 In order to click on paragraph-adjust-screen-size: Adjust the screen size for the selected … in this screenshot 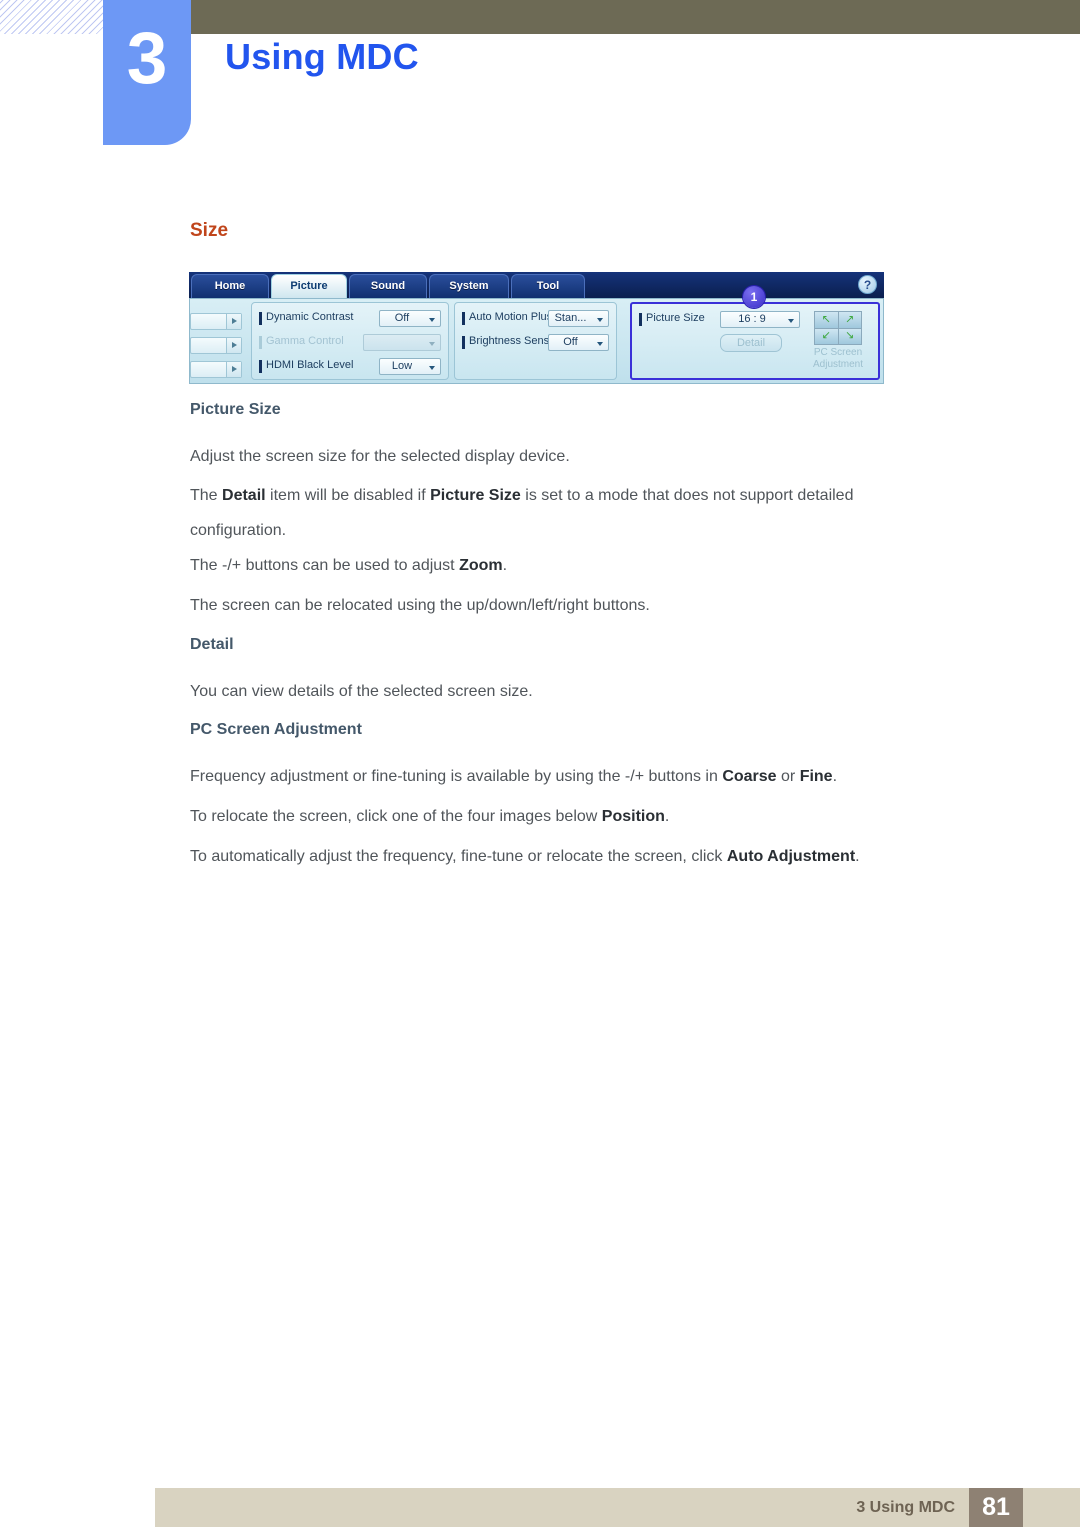, I will do `click(380, 456)`.